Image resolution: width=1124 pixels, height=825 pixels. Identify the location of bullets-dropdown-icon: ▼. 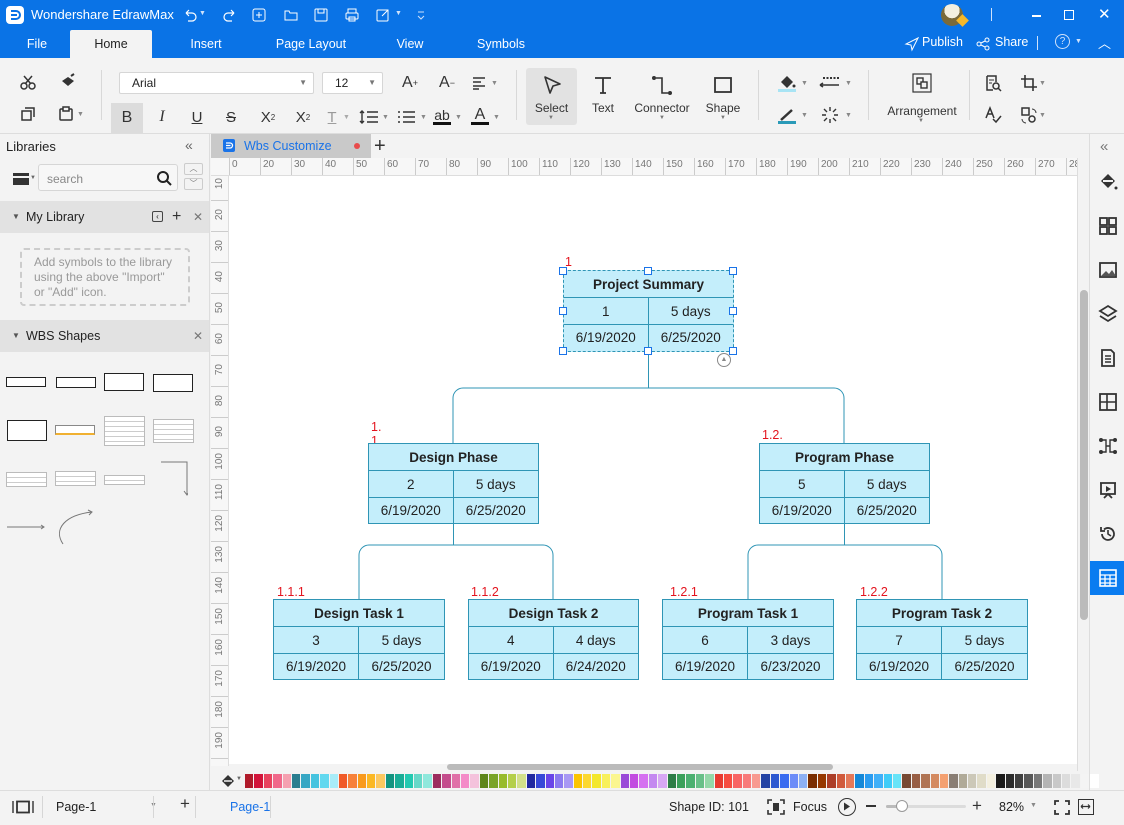
(423, 117).